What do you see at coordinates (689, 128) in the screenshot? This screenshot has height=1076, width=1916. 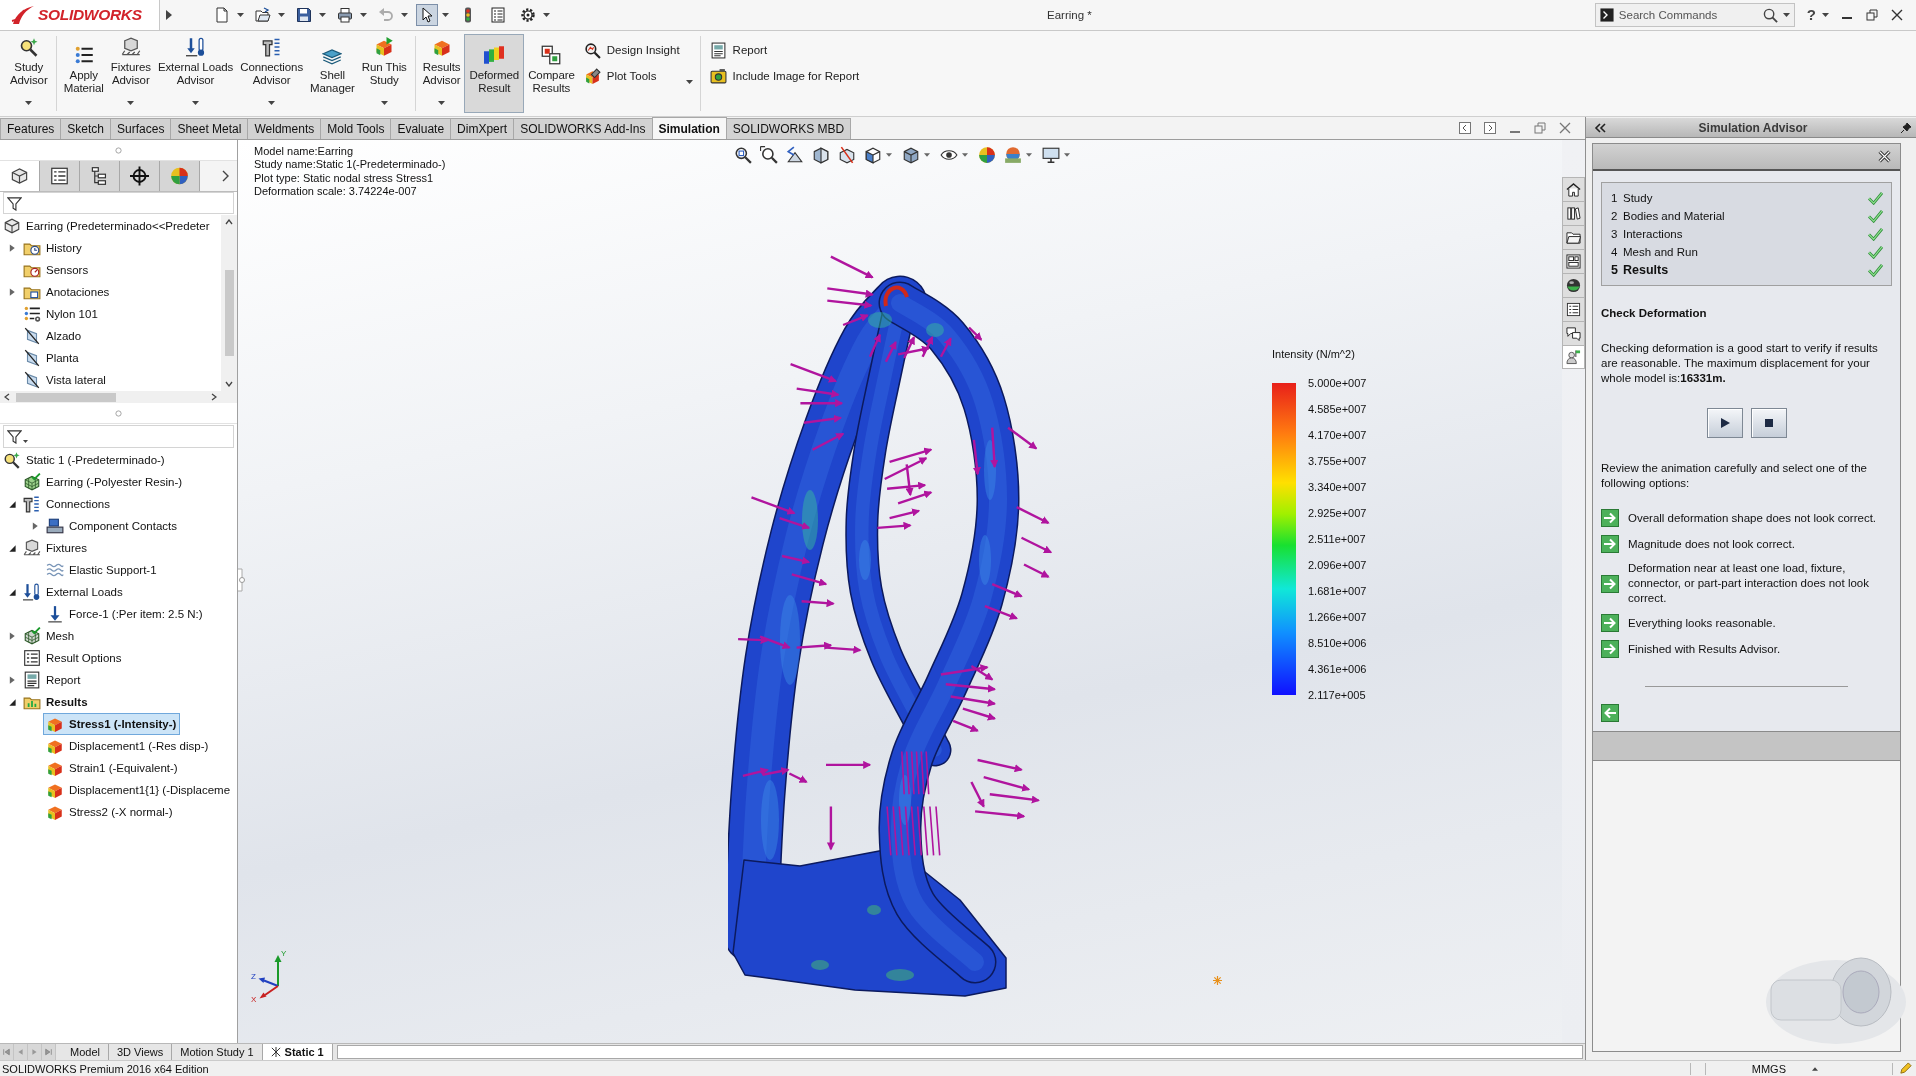 I see `command-tab: Simulation` at bounding box center [689, 128].